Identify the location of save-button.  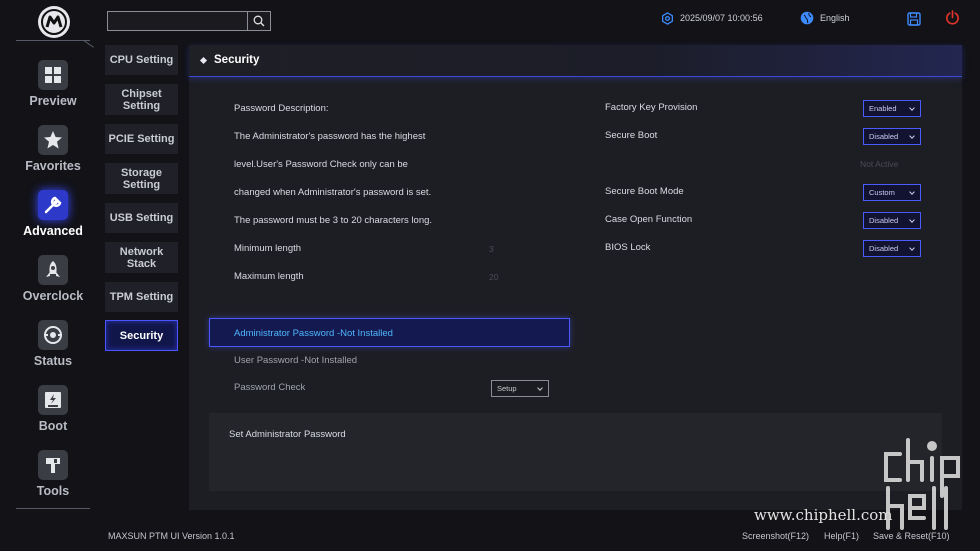
(914, 18).